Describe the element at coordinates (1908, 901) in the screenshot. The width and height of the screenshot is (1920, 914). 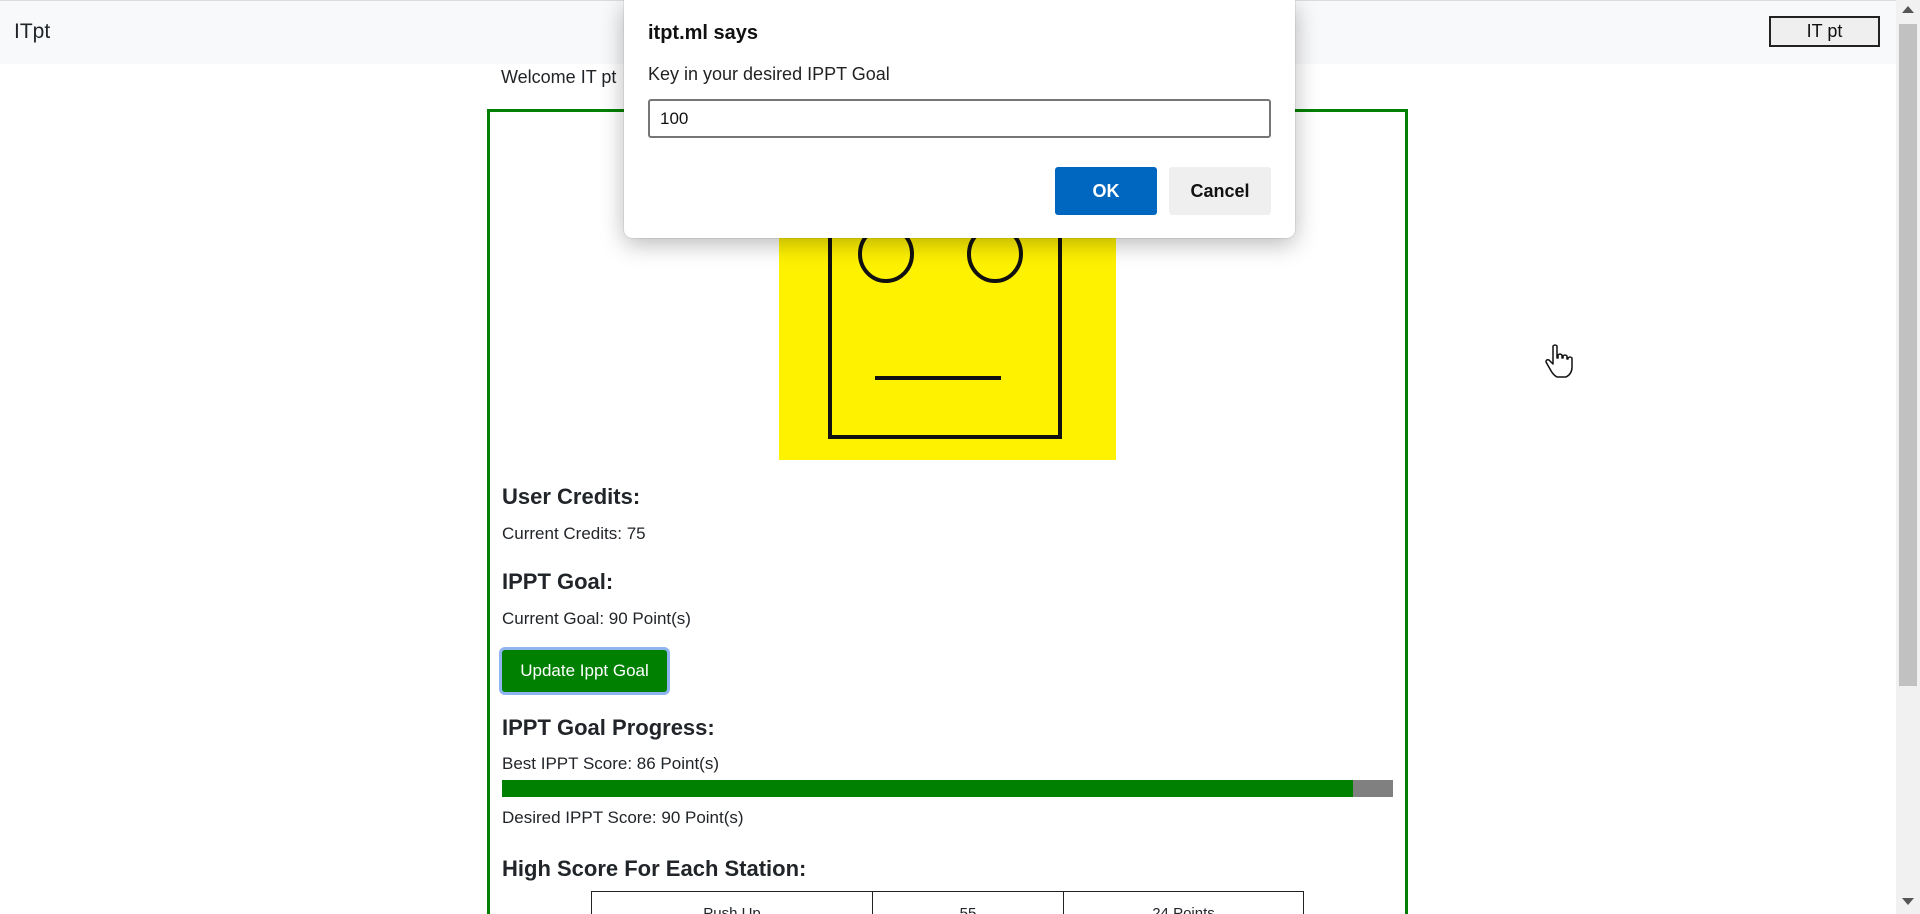
I see `scroll-down-arrow-icon` at that location.